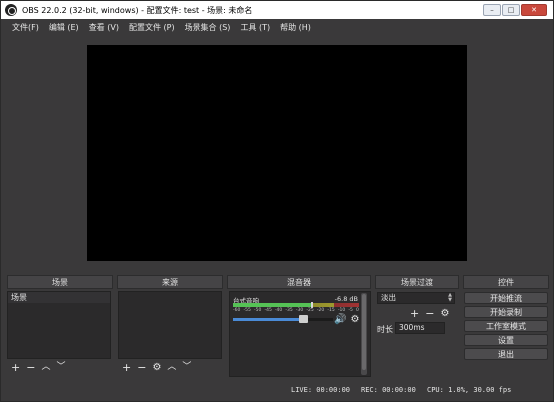  What do you see at coordinates (534, 10) in the screenshot?
I see `close-button: ✕` at bounding box center [534, 10].